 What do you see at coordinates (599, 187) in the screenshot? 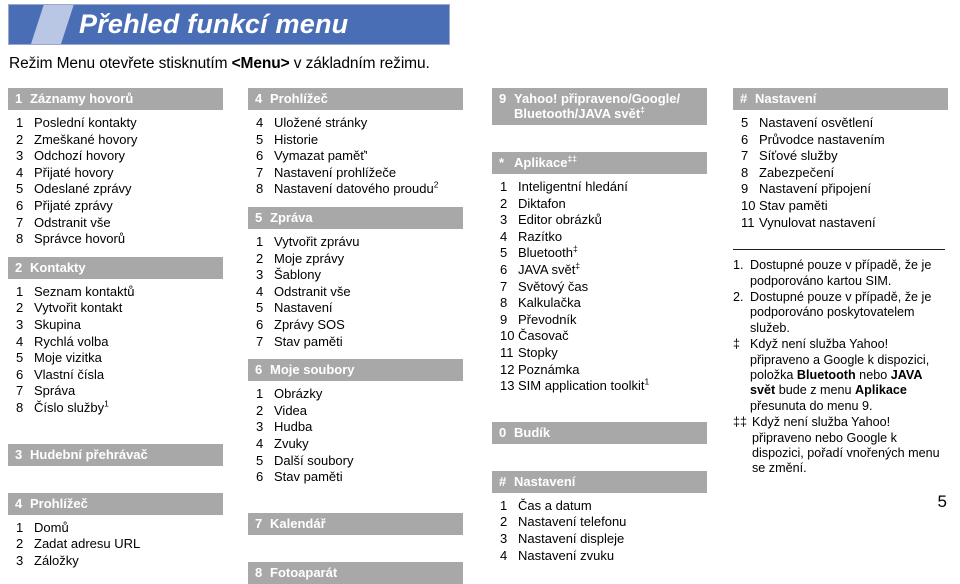
I see `menu-item: 1 Inteligentní hledání` at bounding box center [599, 187].